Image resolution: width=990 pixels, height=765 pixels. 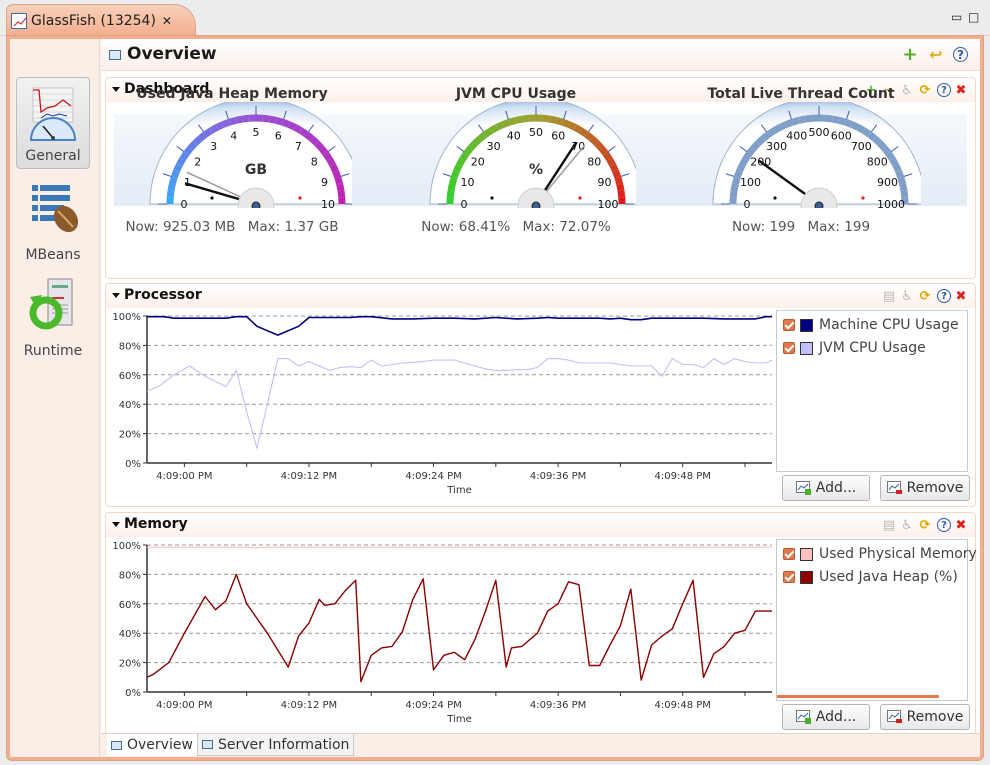 I want to click on sidebar-item-runtime: Runtime, so click(x=53, y=317).